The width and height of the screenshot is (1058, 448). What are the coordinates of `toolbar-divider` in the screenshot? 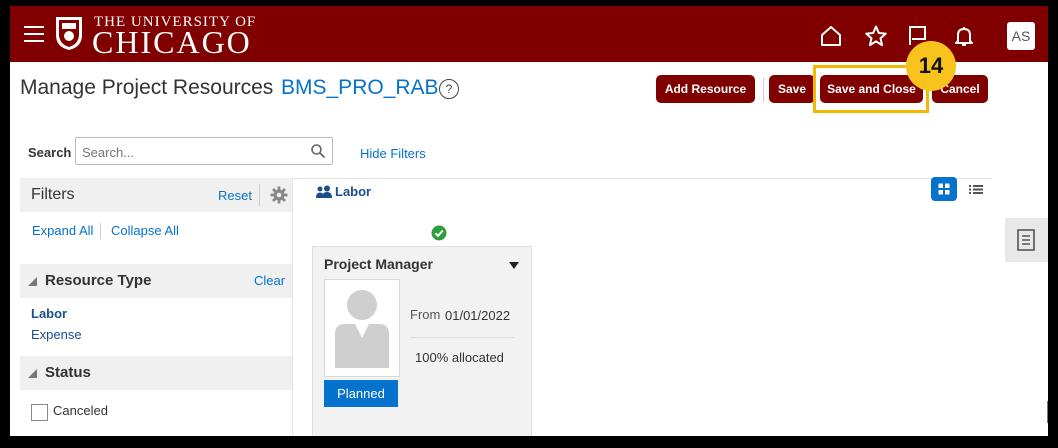 It's located at (763, 90).